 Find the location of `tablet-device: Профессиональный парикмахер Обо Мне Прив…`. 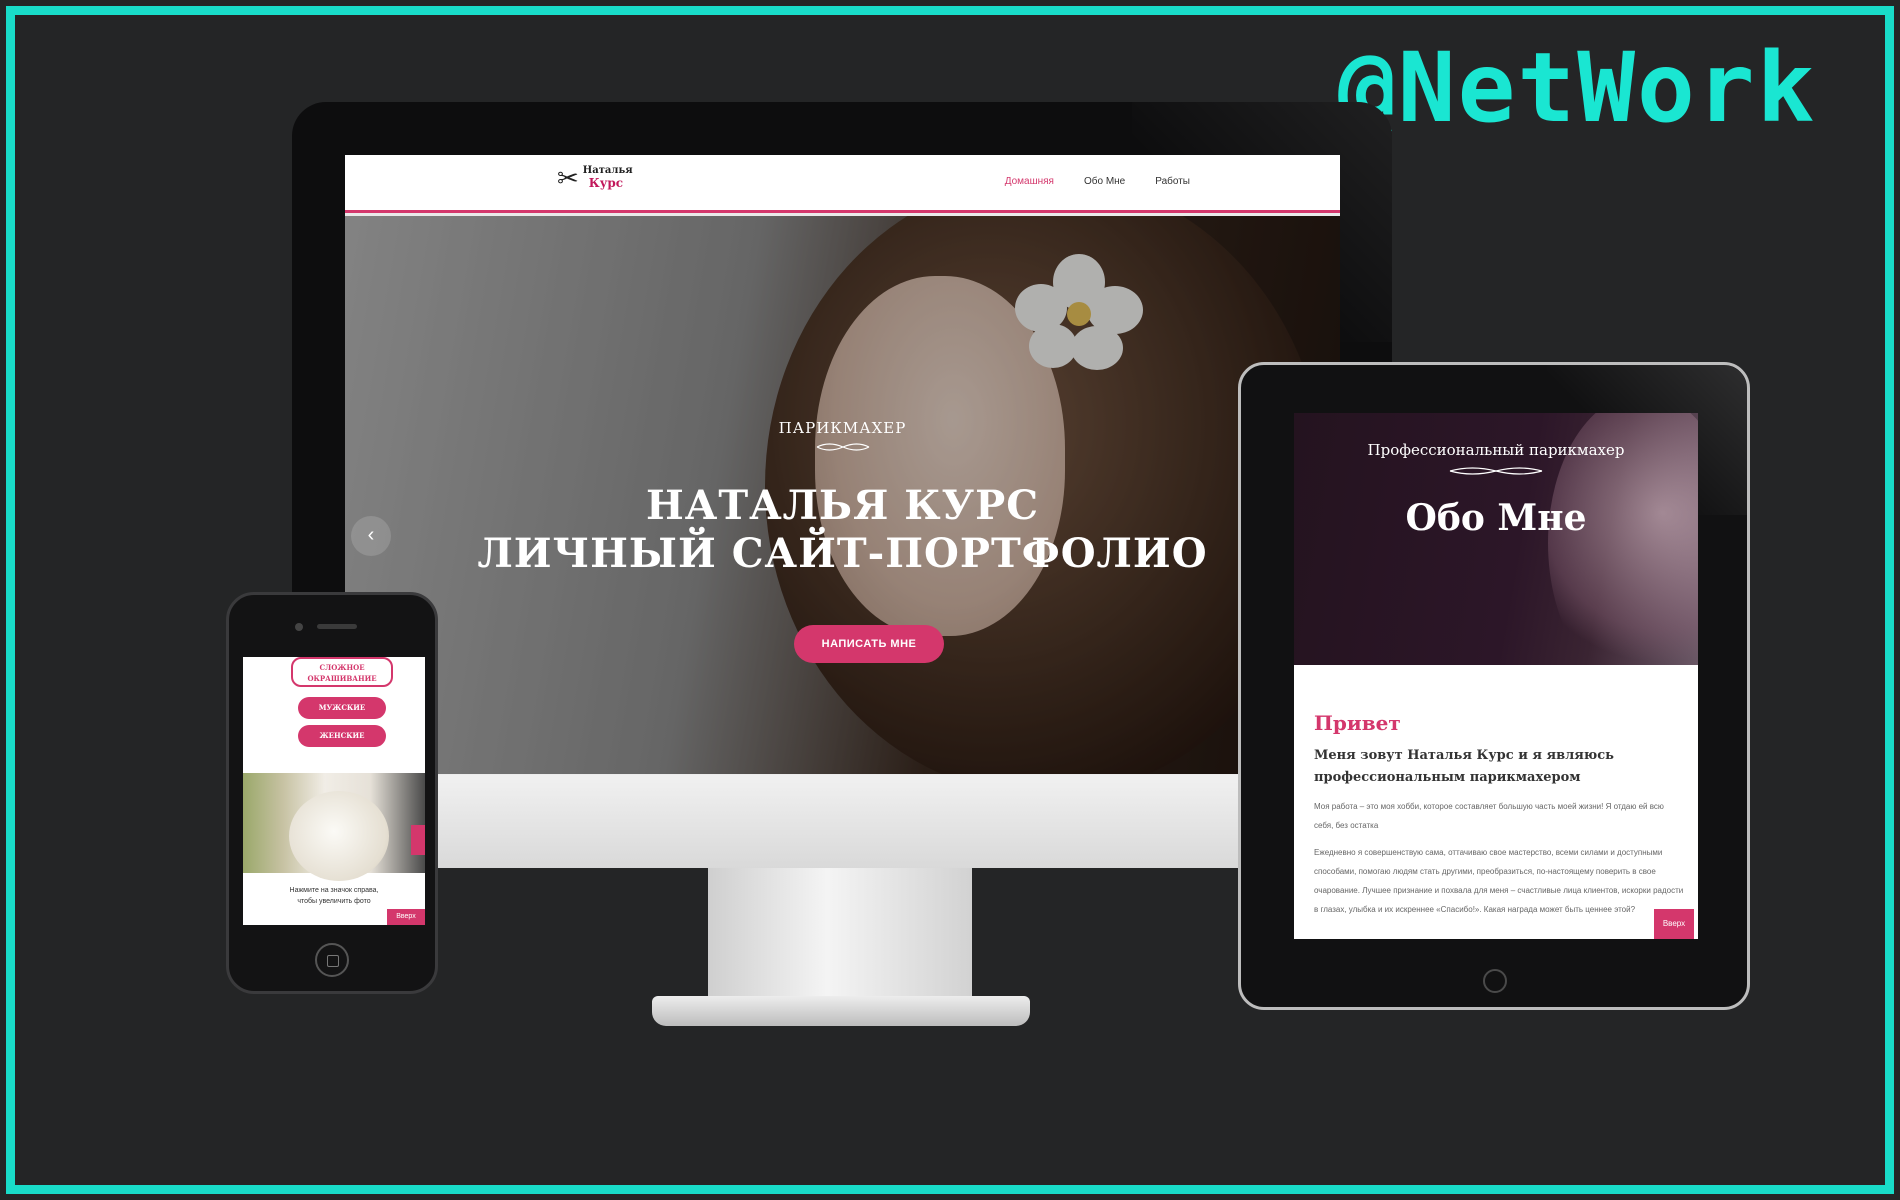

tablet-device: Профессиональный парикмахер Обо Мне Прив… is located at coordinates (1494, 686).